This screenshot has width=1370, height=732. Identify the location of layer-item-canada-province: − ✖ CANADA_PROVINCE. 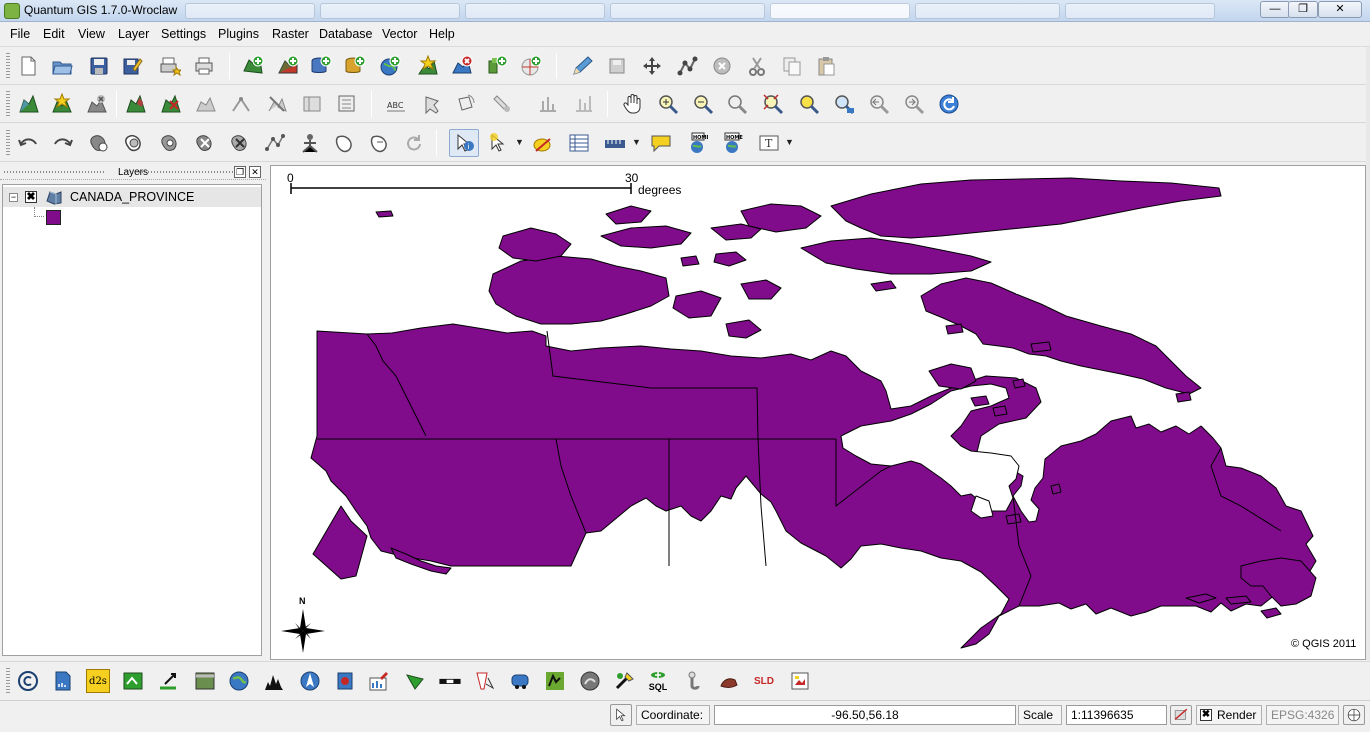
(132, 197).